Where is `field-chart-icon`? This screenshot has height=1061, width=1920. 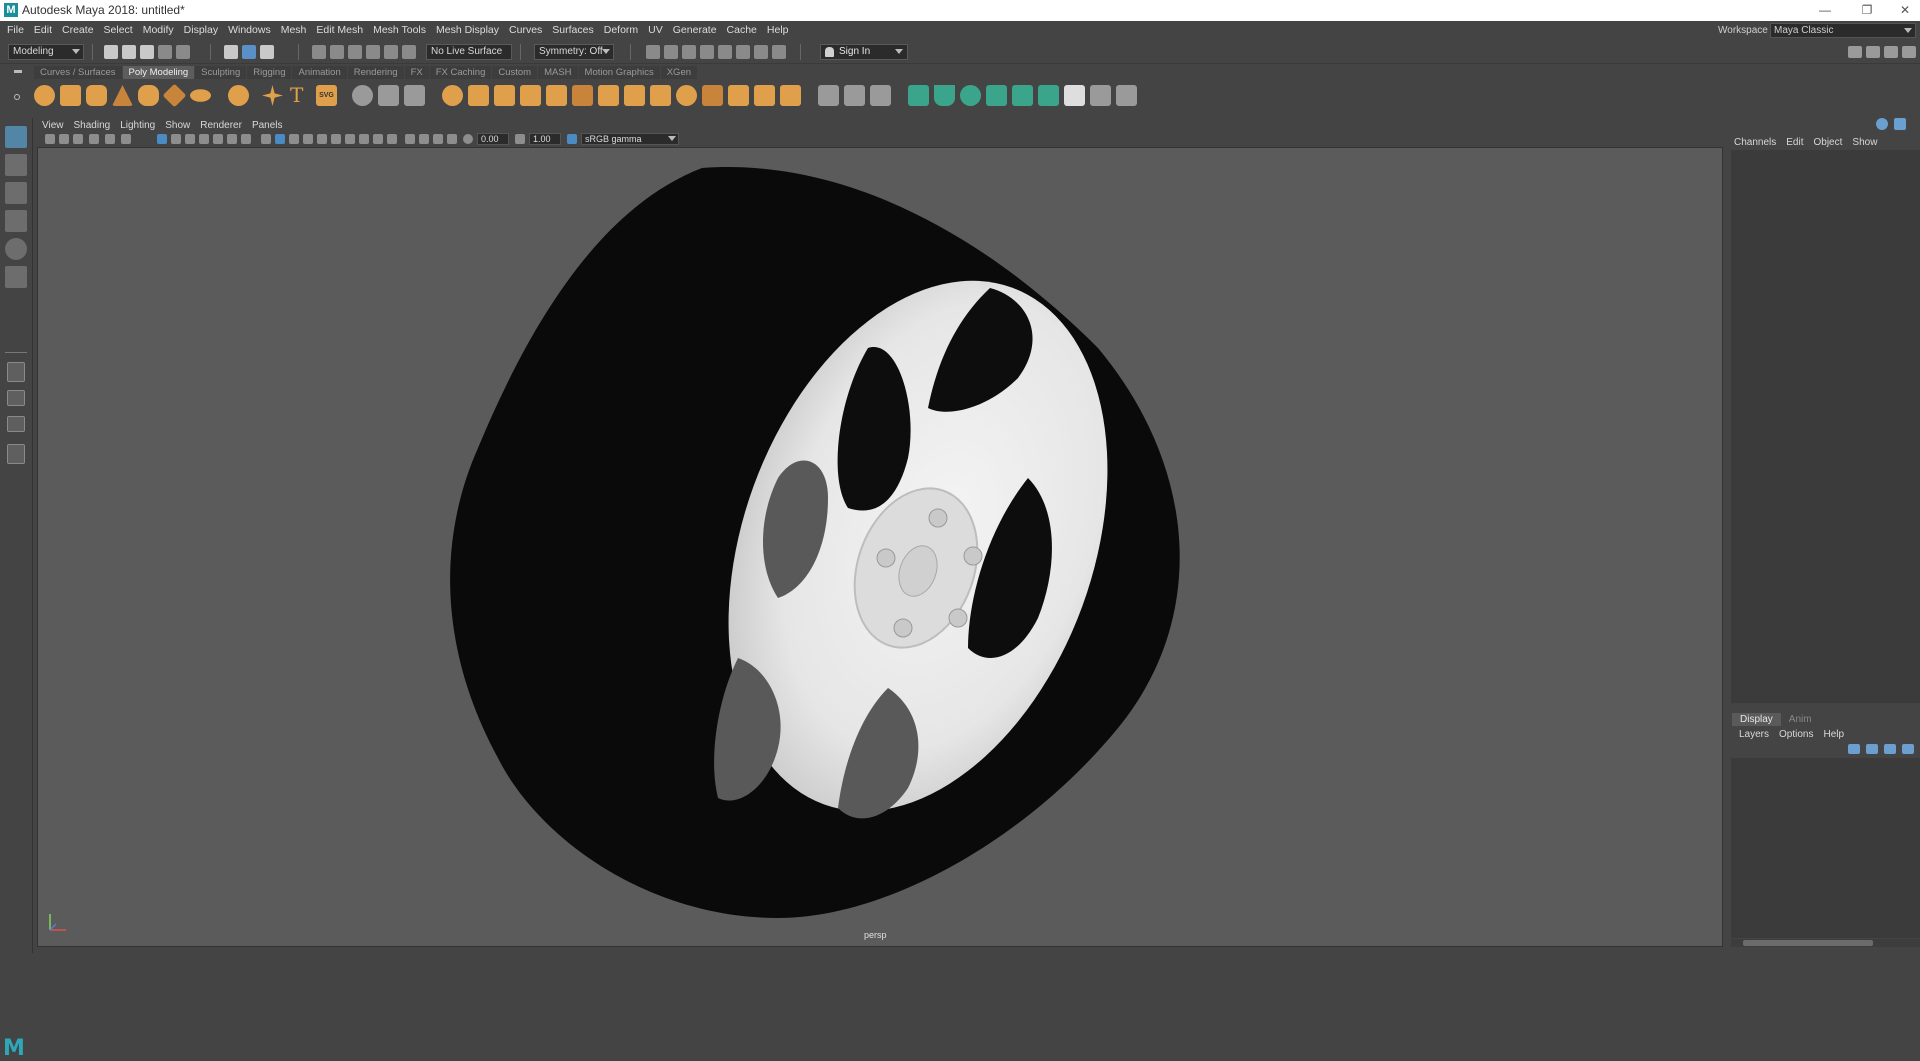 field-chart-icon is located at coordinates (218, 139).